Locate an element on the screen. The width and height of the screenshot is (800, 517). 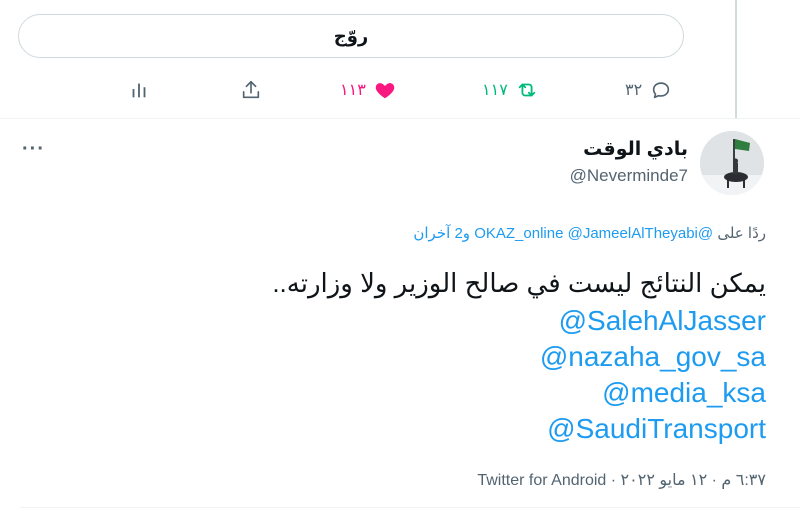
promote-button: روّج is located at coordinates (351, 36).